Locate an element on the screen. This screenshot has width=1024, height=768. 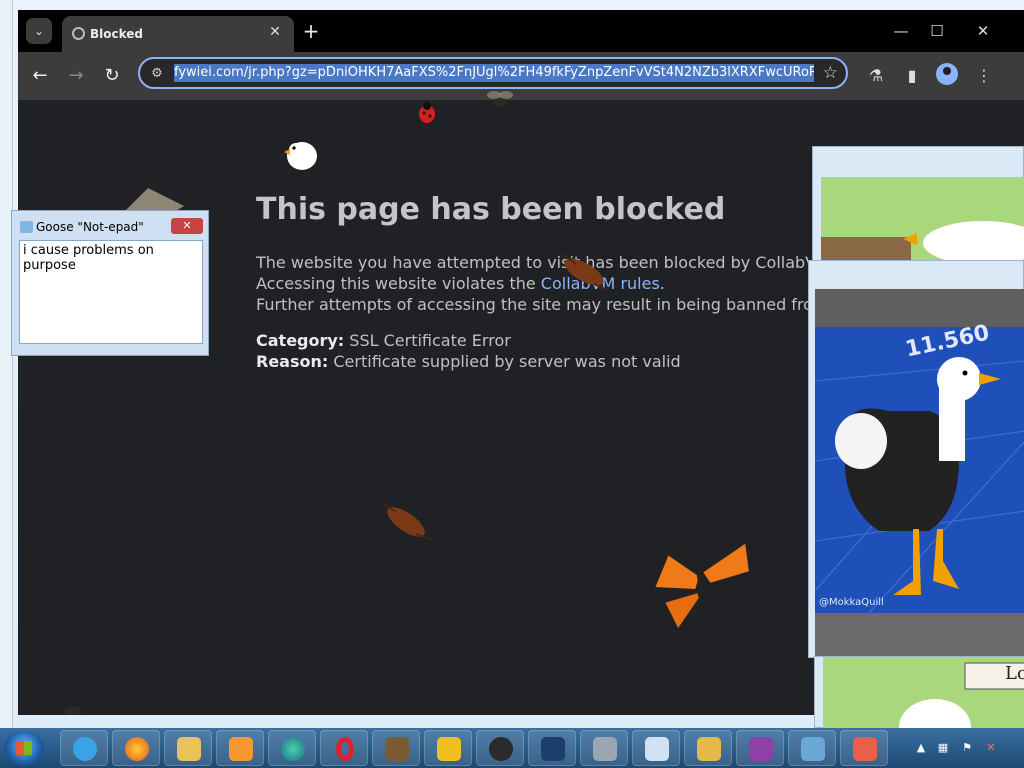
system-tray: ▲ ▦ ⚑ ✕ is located at coordinates (967, 748).